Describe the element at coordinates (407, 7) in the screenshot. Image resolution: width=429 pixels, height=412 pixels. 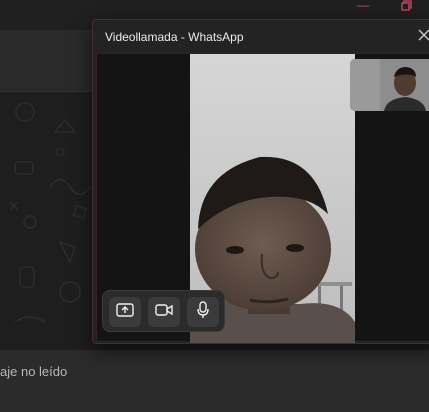
I see `restore-icon` at that location.